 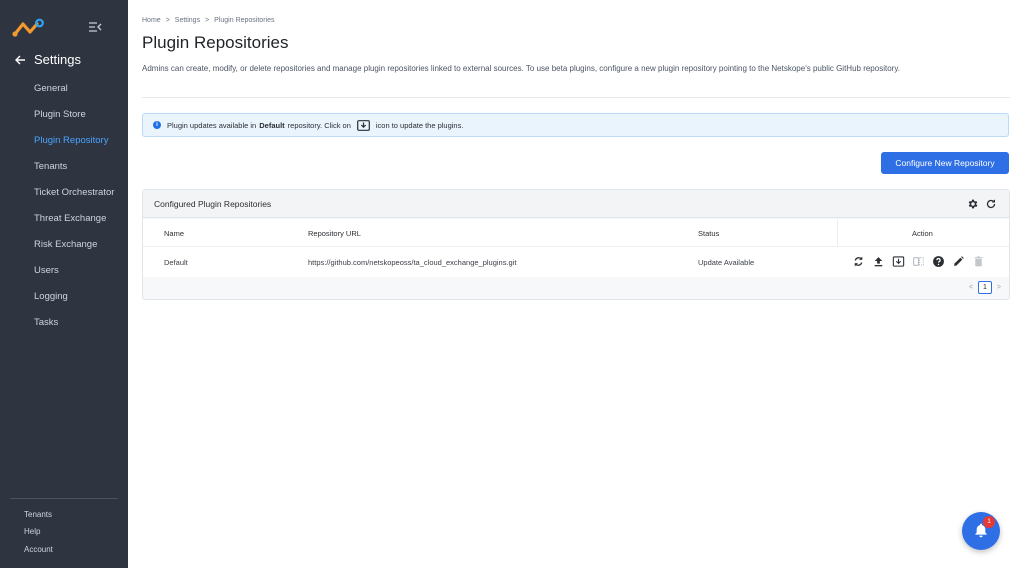 I want to click on sidebar-section-title: Settings, so click(x=57, y=59).